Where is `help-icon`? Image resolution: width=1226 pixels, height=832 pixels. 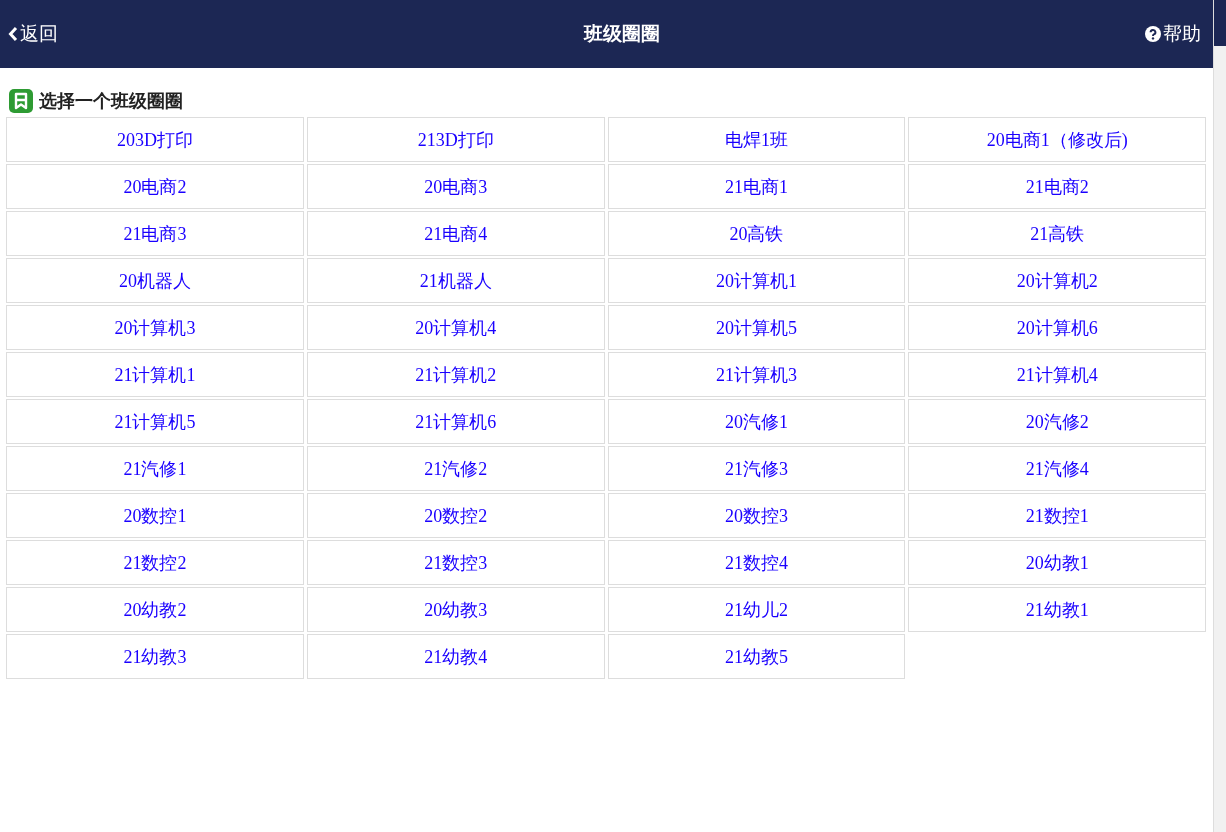 help-icon is located at coordinates (1153, 34).